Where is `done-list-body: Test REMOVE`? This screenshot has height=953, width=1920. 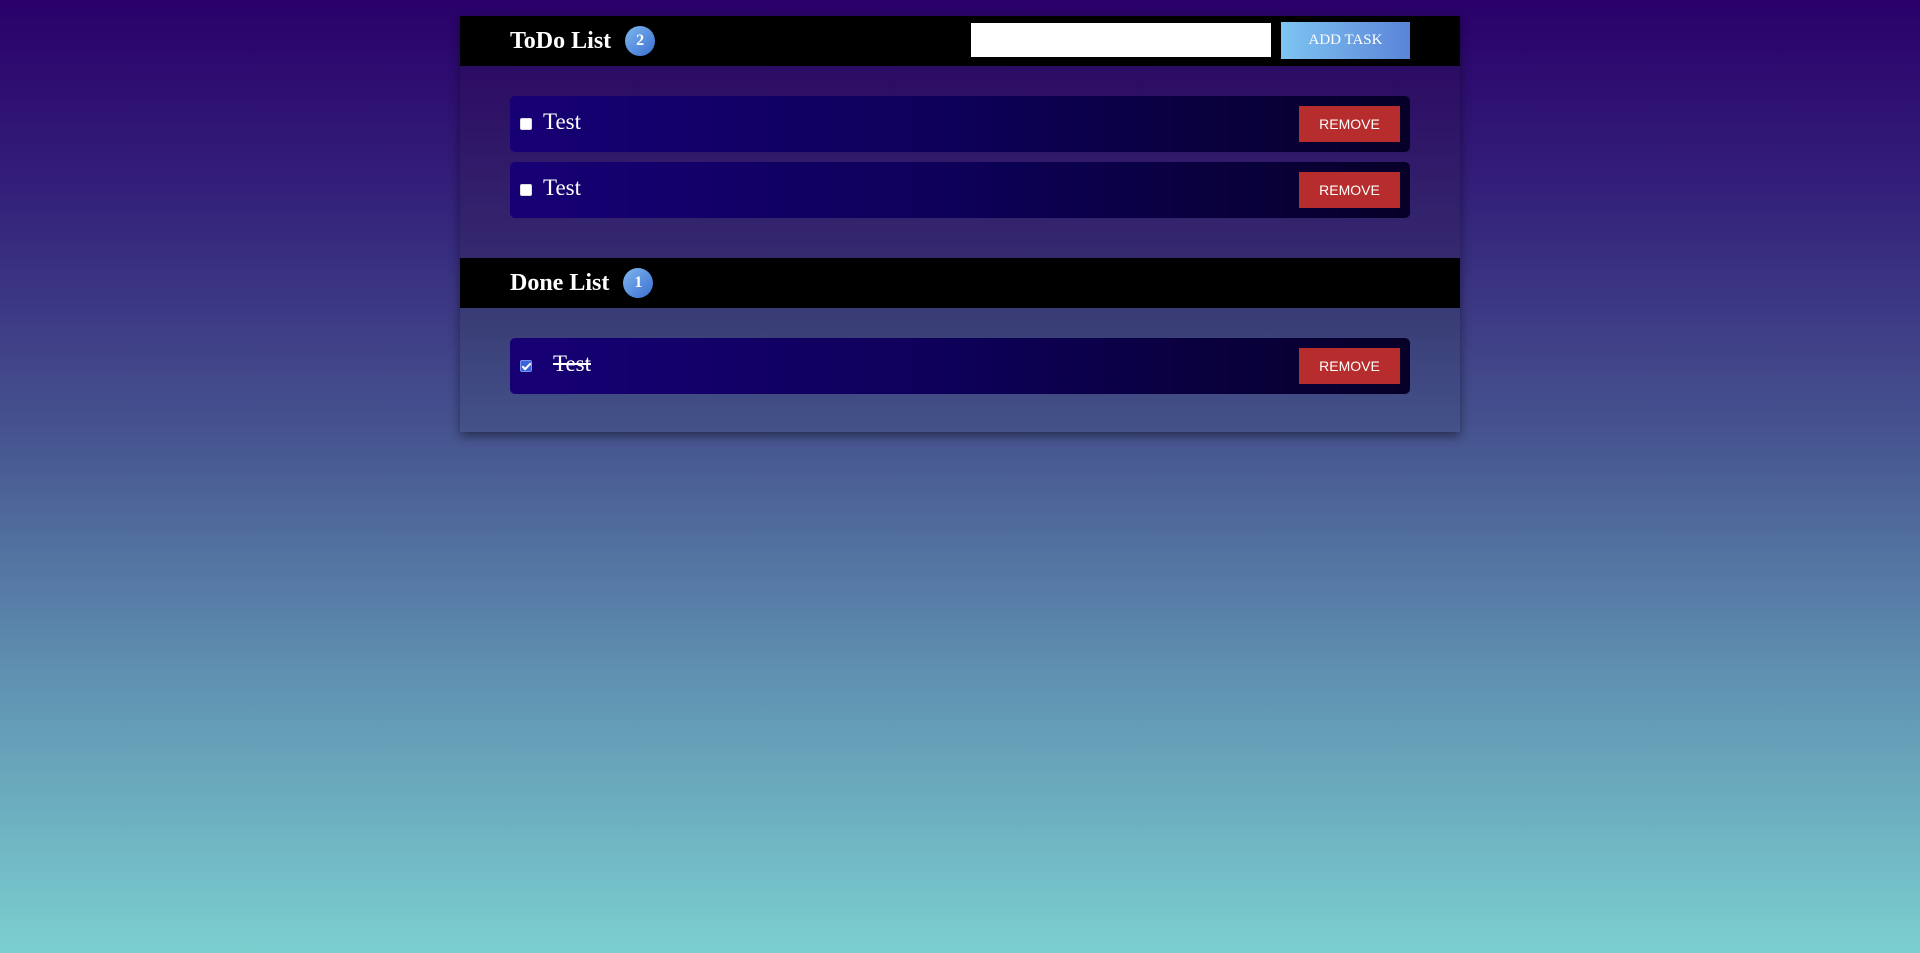
done-list-body: Test REMOVE is located at coordinates (960, 370).